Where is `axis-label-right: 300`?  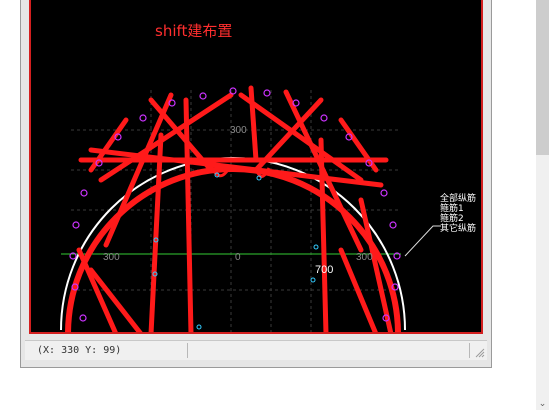
axis-label-right: 300 is located at coordinates (364, 257).